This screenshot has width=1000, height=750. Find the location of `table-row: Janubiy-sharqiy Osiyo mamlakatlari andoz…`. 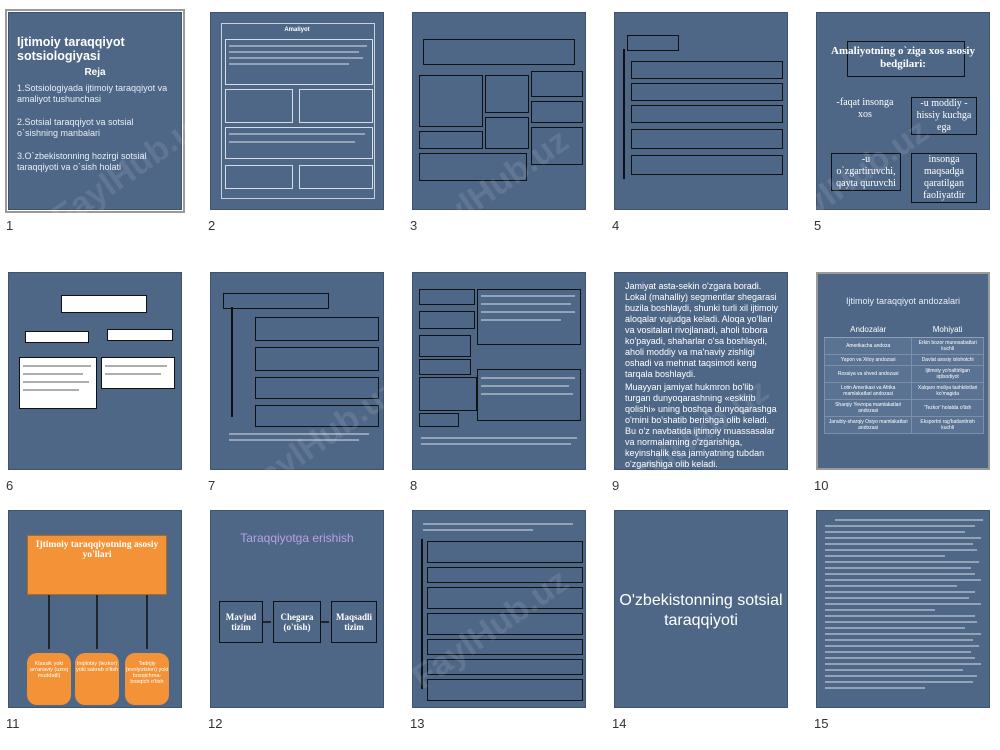

table-row: Janubiy-sharqiy Osiyo mamlakatlari andoz… is located at coordinates (903, 425).